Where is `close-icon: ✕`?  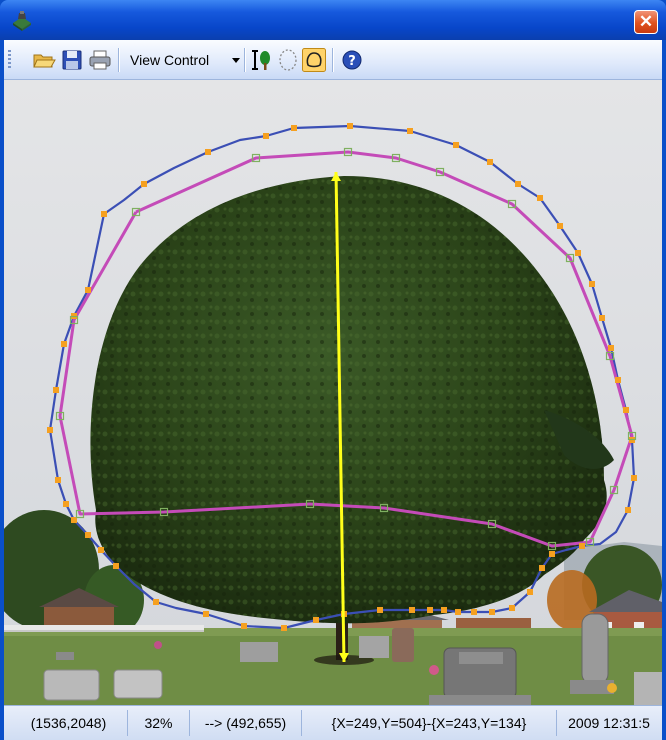 close-icon: ✕ is located at coordinates (646, 21).